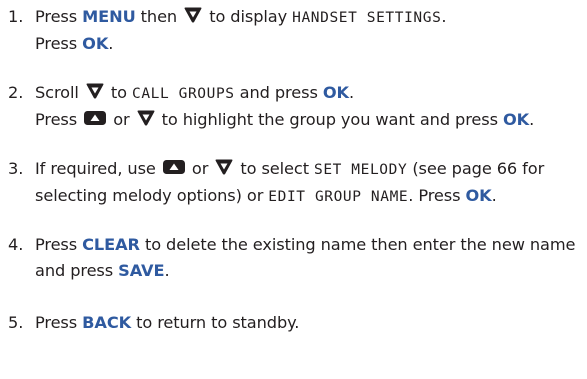  What do you see at coordinates (16, 168) in the screenshot?
I see `step-number: 3.` at bounding box center [16, 168].